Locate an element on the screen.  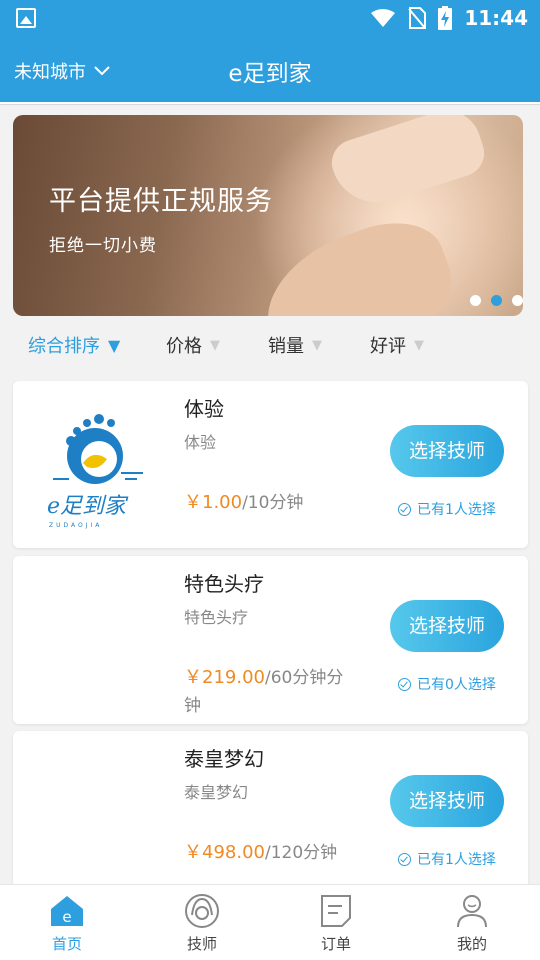
order-icon is located at coordinates (336, 911).